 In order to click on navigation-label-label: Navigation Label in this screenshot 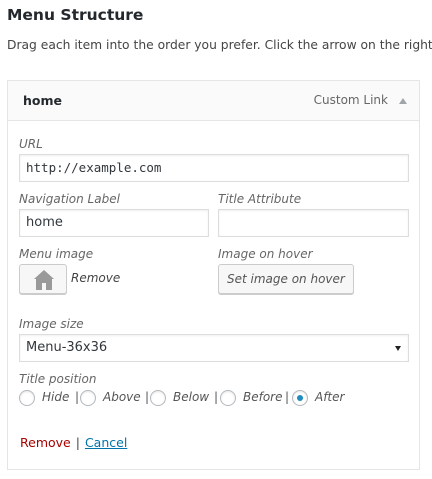, I will do `click(69, 199)`.